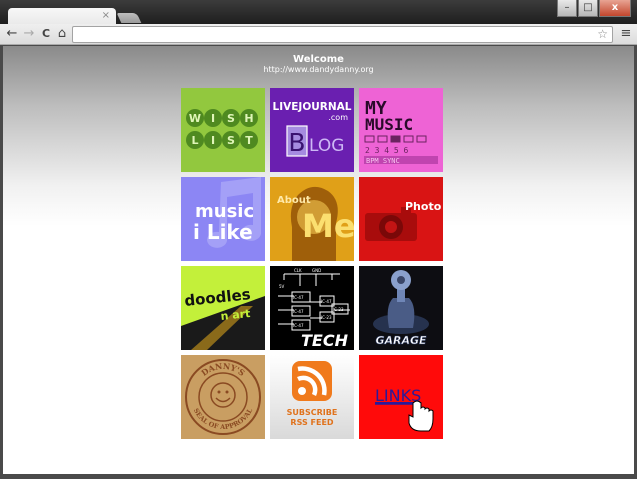  I want to click on about-text: About, so click(294, 200).